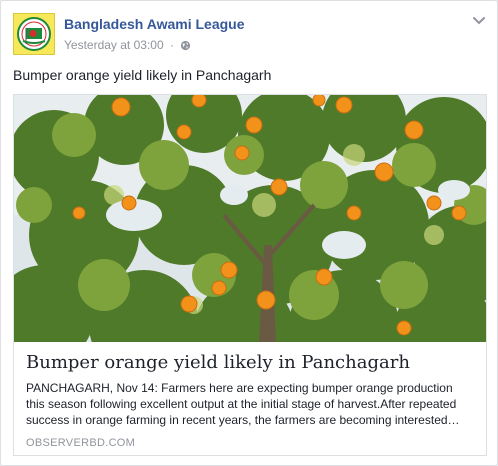 The width and height of the screenshot is (498, 466). Describe the element at coordinates (185, 47) in the screenshot. I see `globe-icon` at that location.